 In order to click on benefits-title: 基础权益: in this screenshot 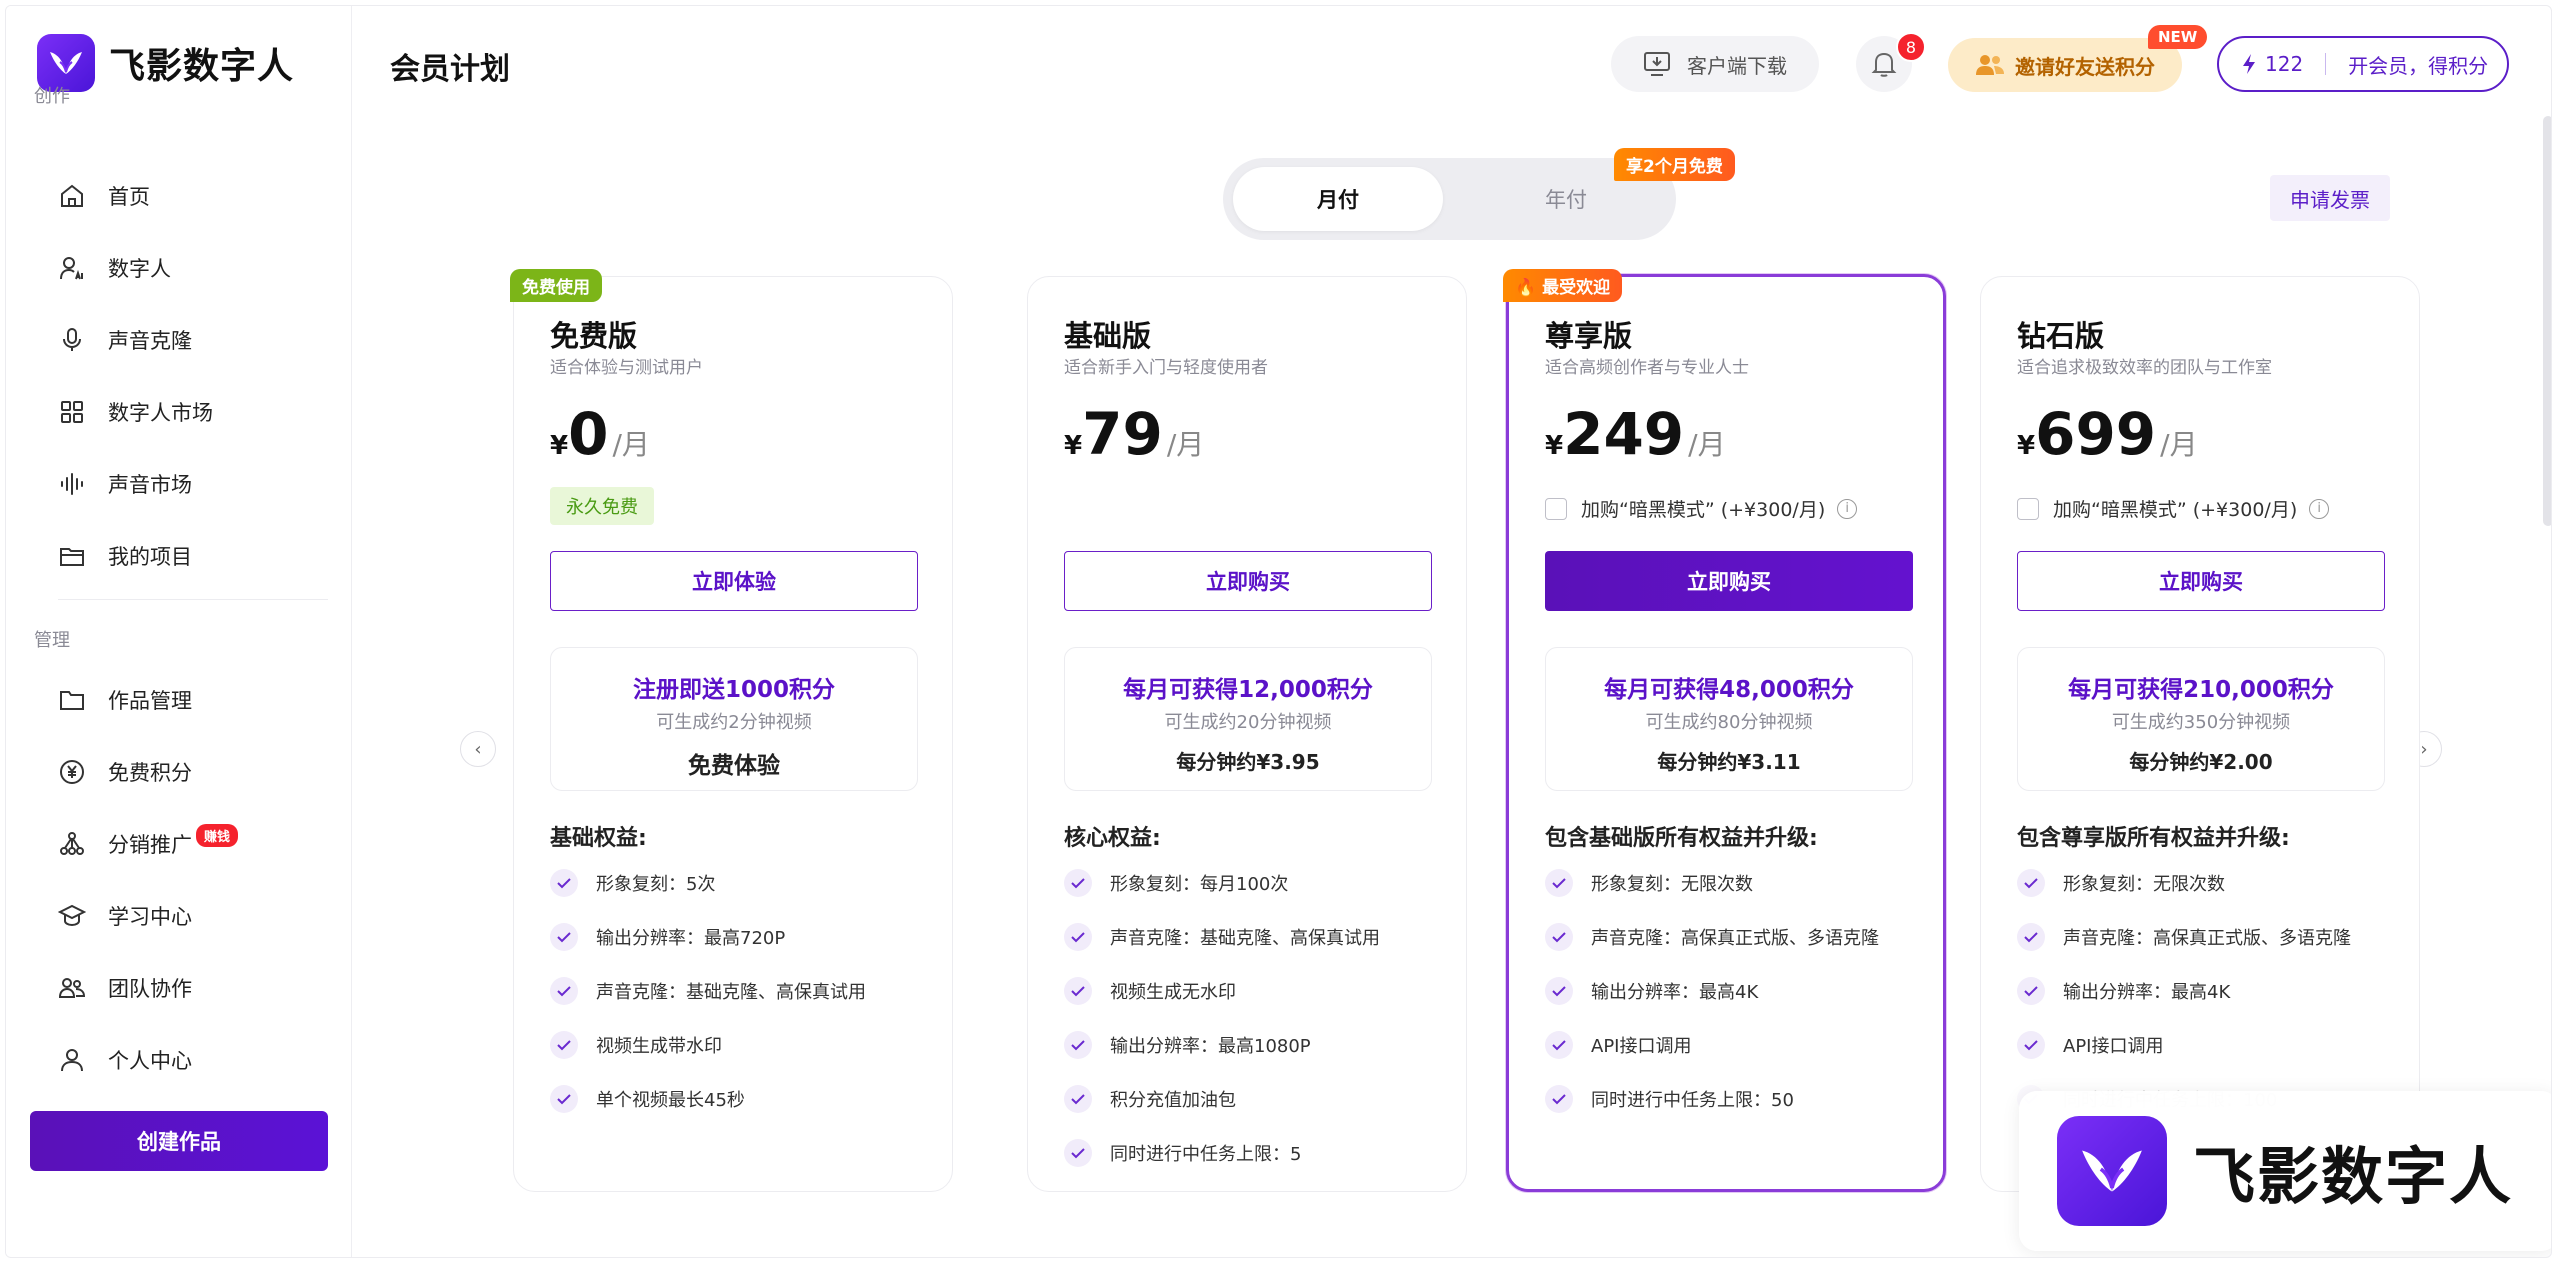, I will do `click(598, 838)`.